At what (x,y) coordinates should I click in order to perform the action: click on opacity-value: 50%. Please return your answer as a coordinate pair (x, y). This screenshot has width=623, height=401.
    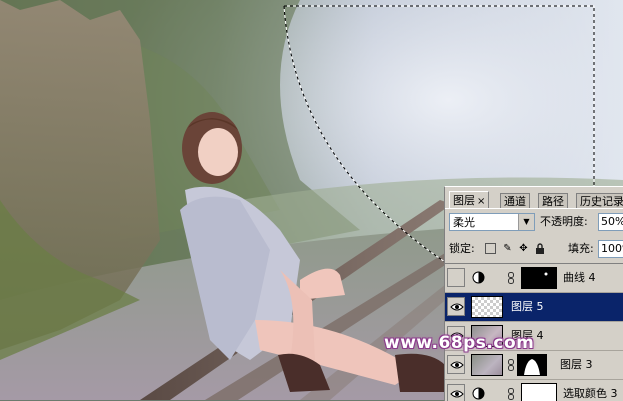
    Looking at the image, I should click on (612, 221).